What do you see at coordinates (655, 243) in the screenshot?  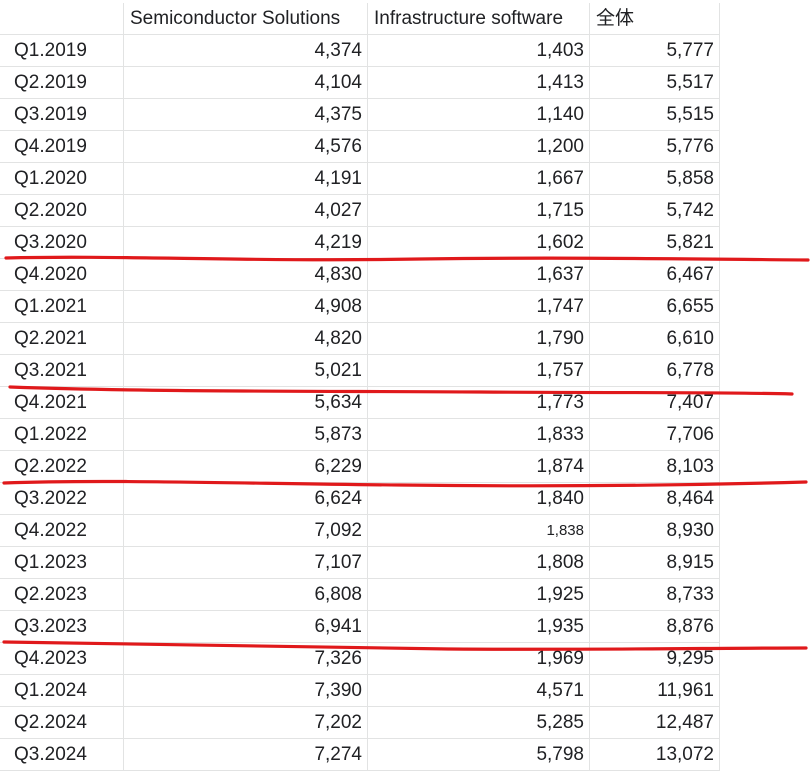 I see `total-cell: 5,821` at bounding box center [655, 243].